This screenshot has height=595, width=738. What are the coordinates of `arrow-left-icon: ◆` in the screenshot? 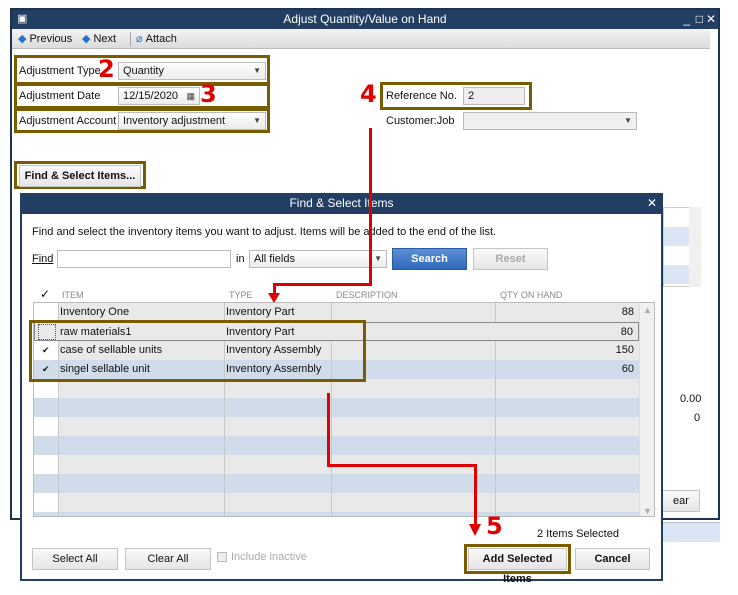 It's located at (22, 39).